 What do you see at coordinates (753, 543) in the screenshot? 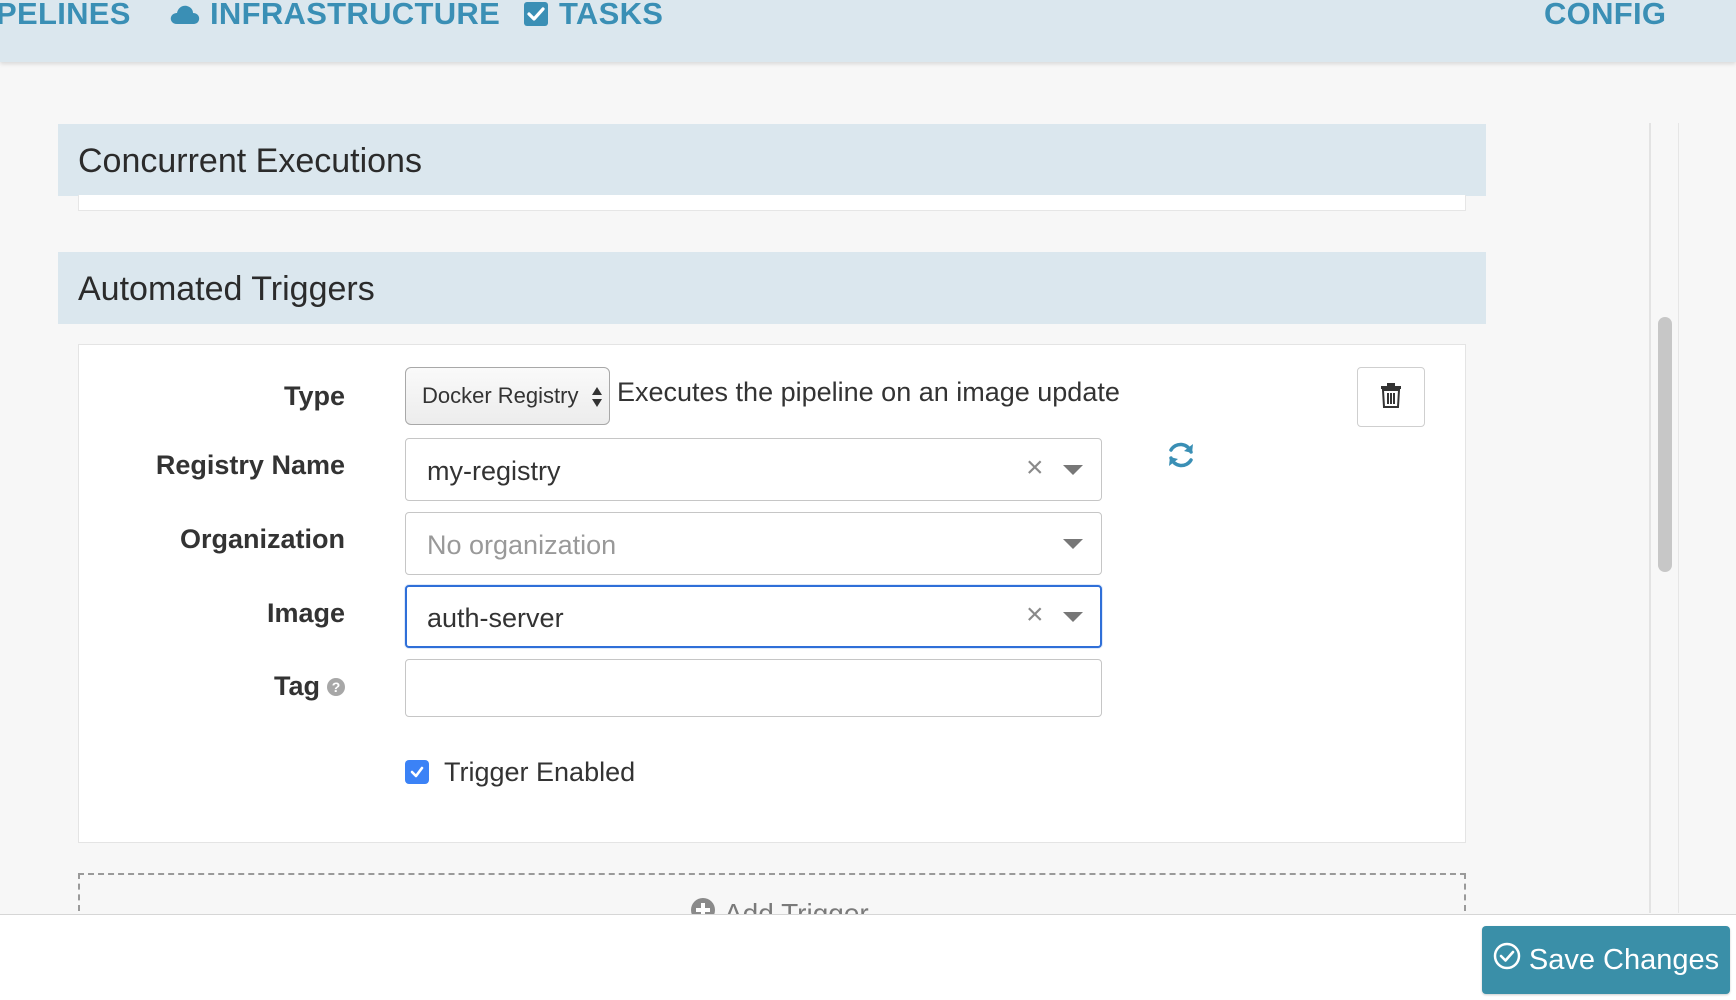
I see `organization-select: No organization` at bounding box center [753, 543].